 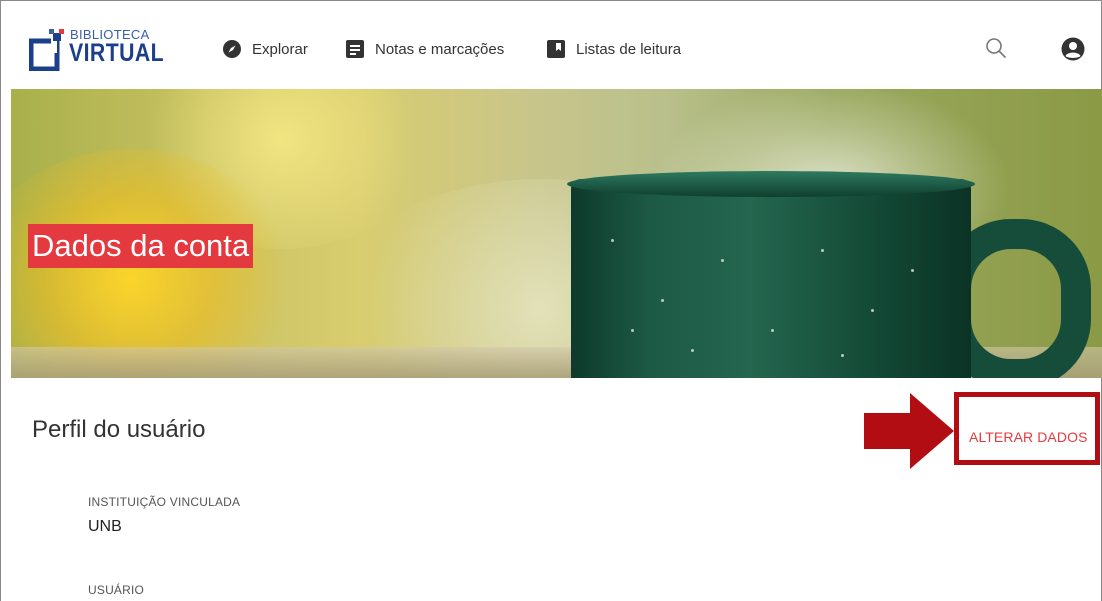 What do you see at coordinates (909, 431) in the screenshot?
I see `arrow-right-icon` at bounding box center [909, 431].